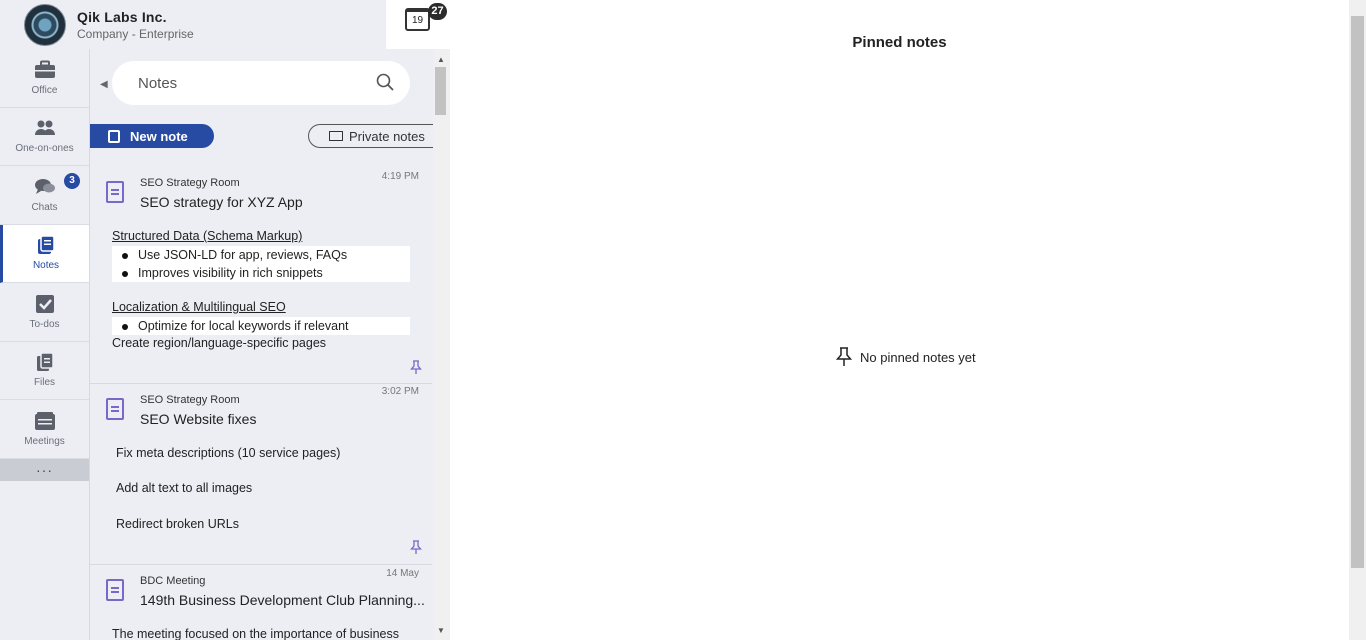 This screenshot has width=1366, height=640. Describe the element at coordinates (400, 176) in the screenshot. I see `note-time: 4:19 PM` at that location.